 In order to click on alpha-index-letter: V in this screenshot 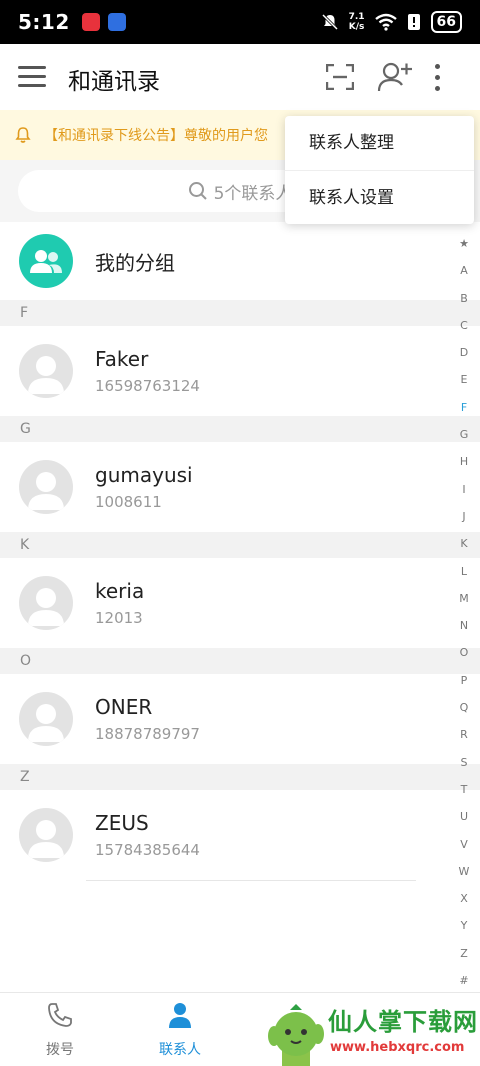, I will do `click(464, 844)`.